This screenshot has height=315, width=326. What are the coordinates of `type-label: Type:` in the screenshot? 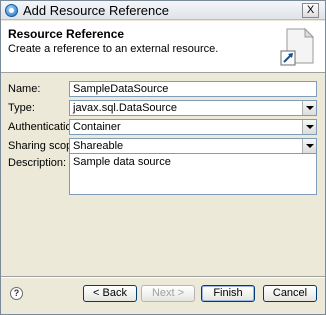 It's located at (21, 108).